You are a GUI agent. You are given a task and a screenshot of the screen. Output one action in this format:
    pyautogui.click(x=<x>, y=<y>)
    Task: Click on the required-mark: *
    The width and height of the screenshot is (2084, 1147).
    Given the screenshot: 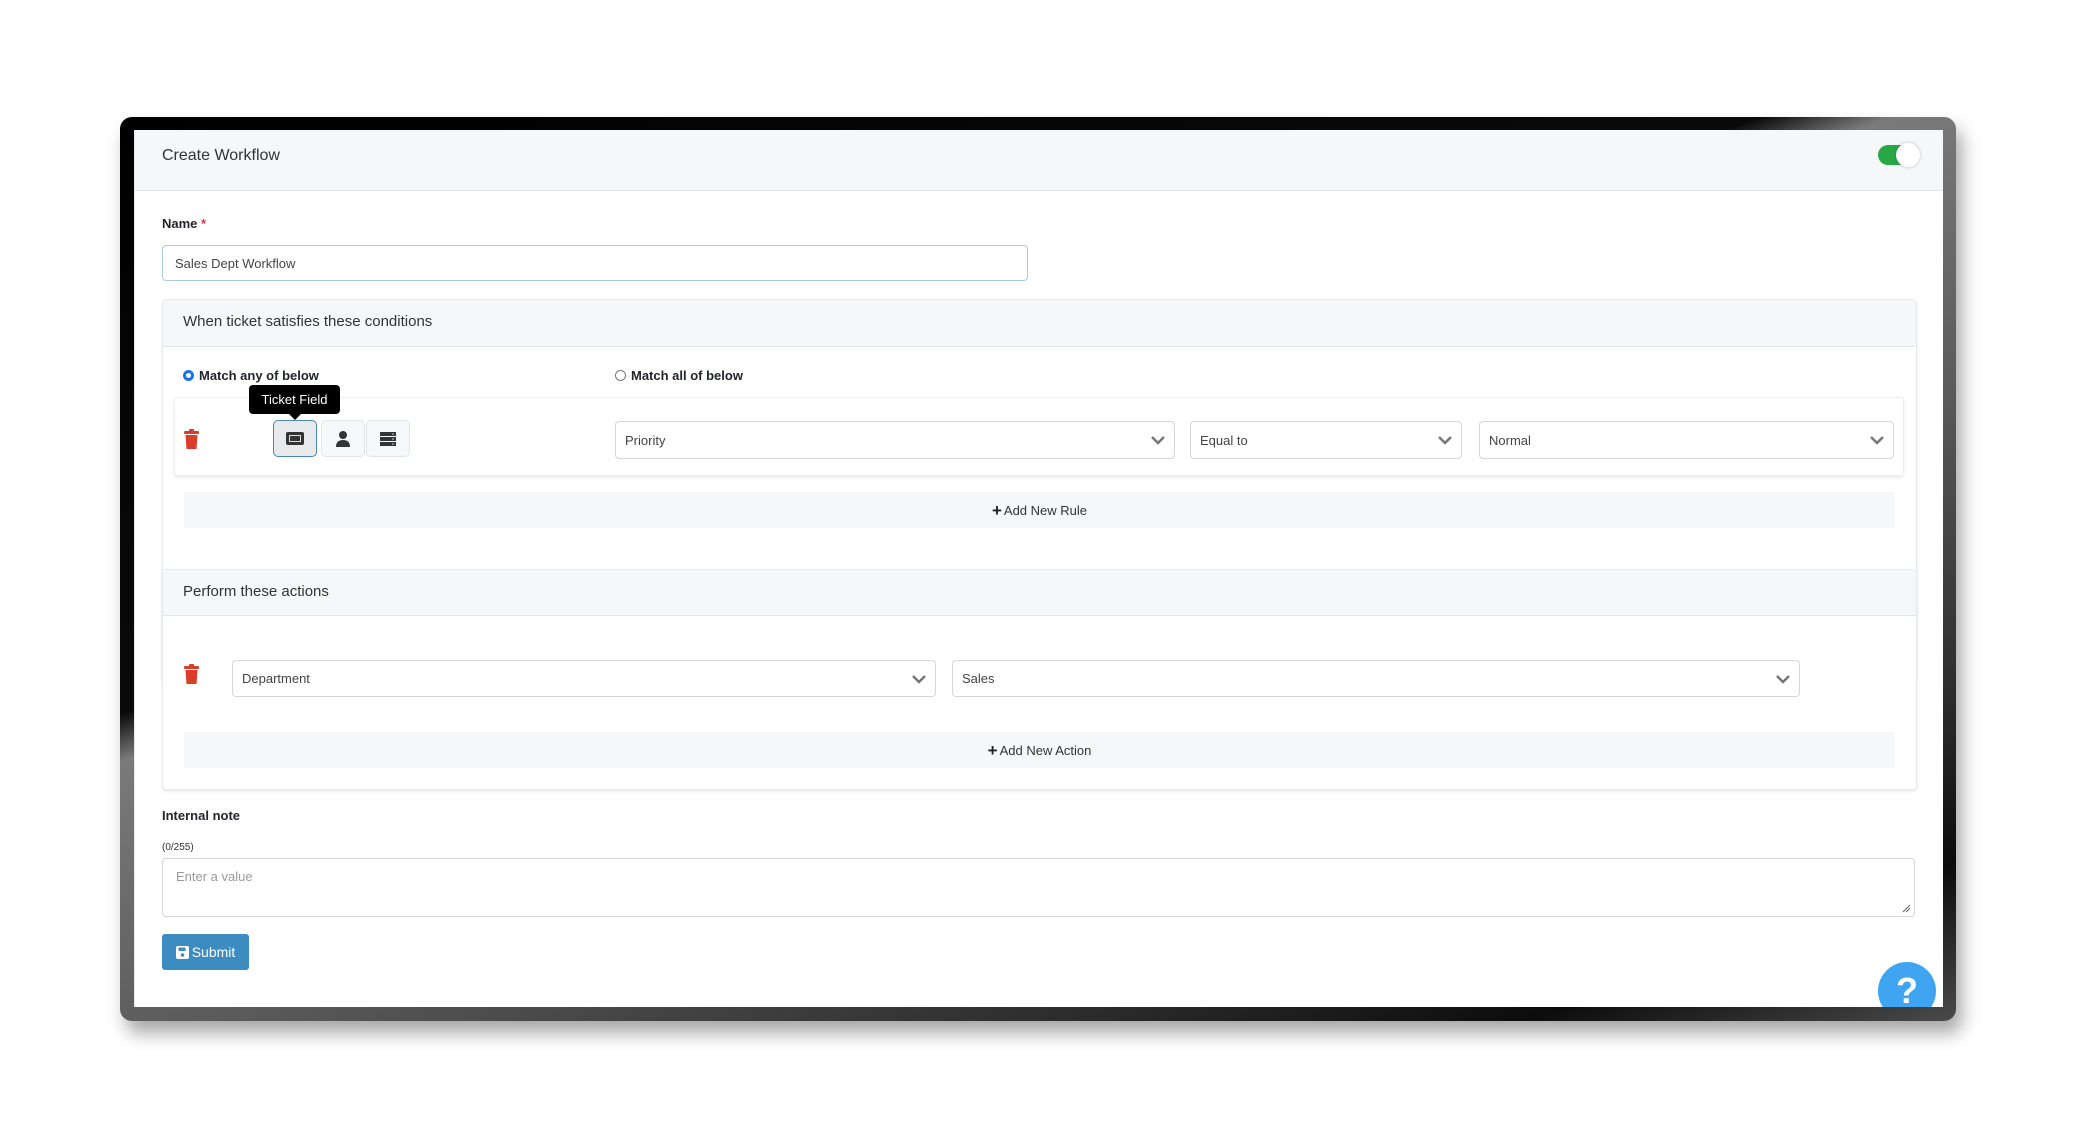 What is the action you would take?
    pyautogui.click(x=204, y=223)
    